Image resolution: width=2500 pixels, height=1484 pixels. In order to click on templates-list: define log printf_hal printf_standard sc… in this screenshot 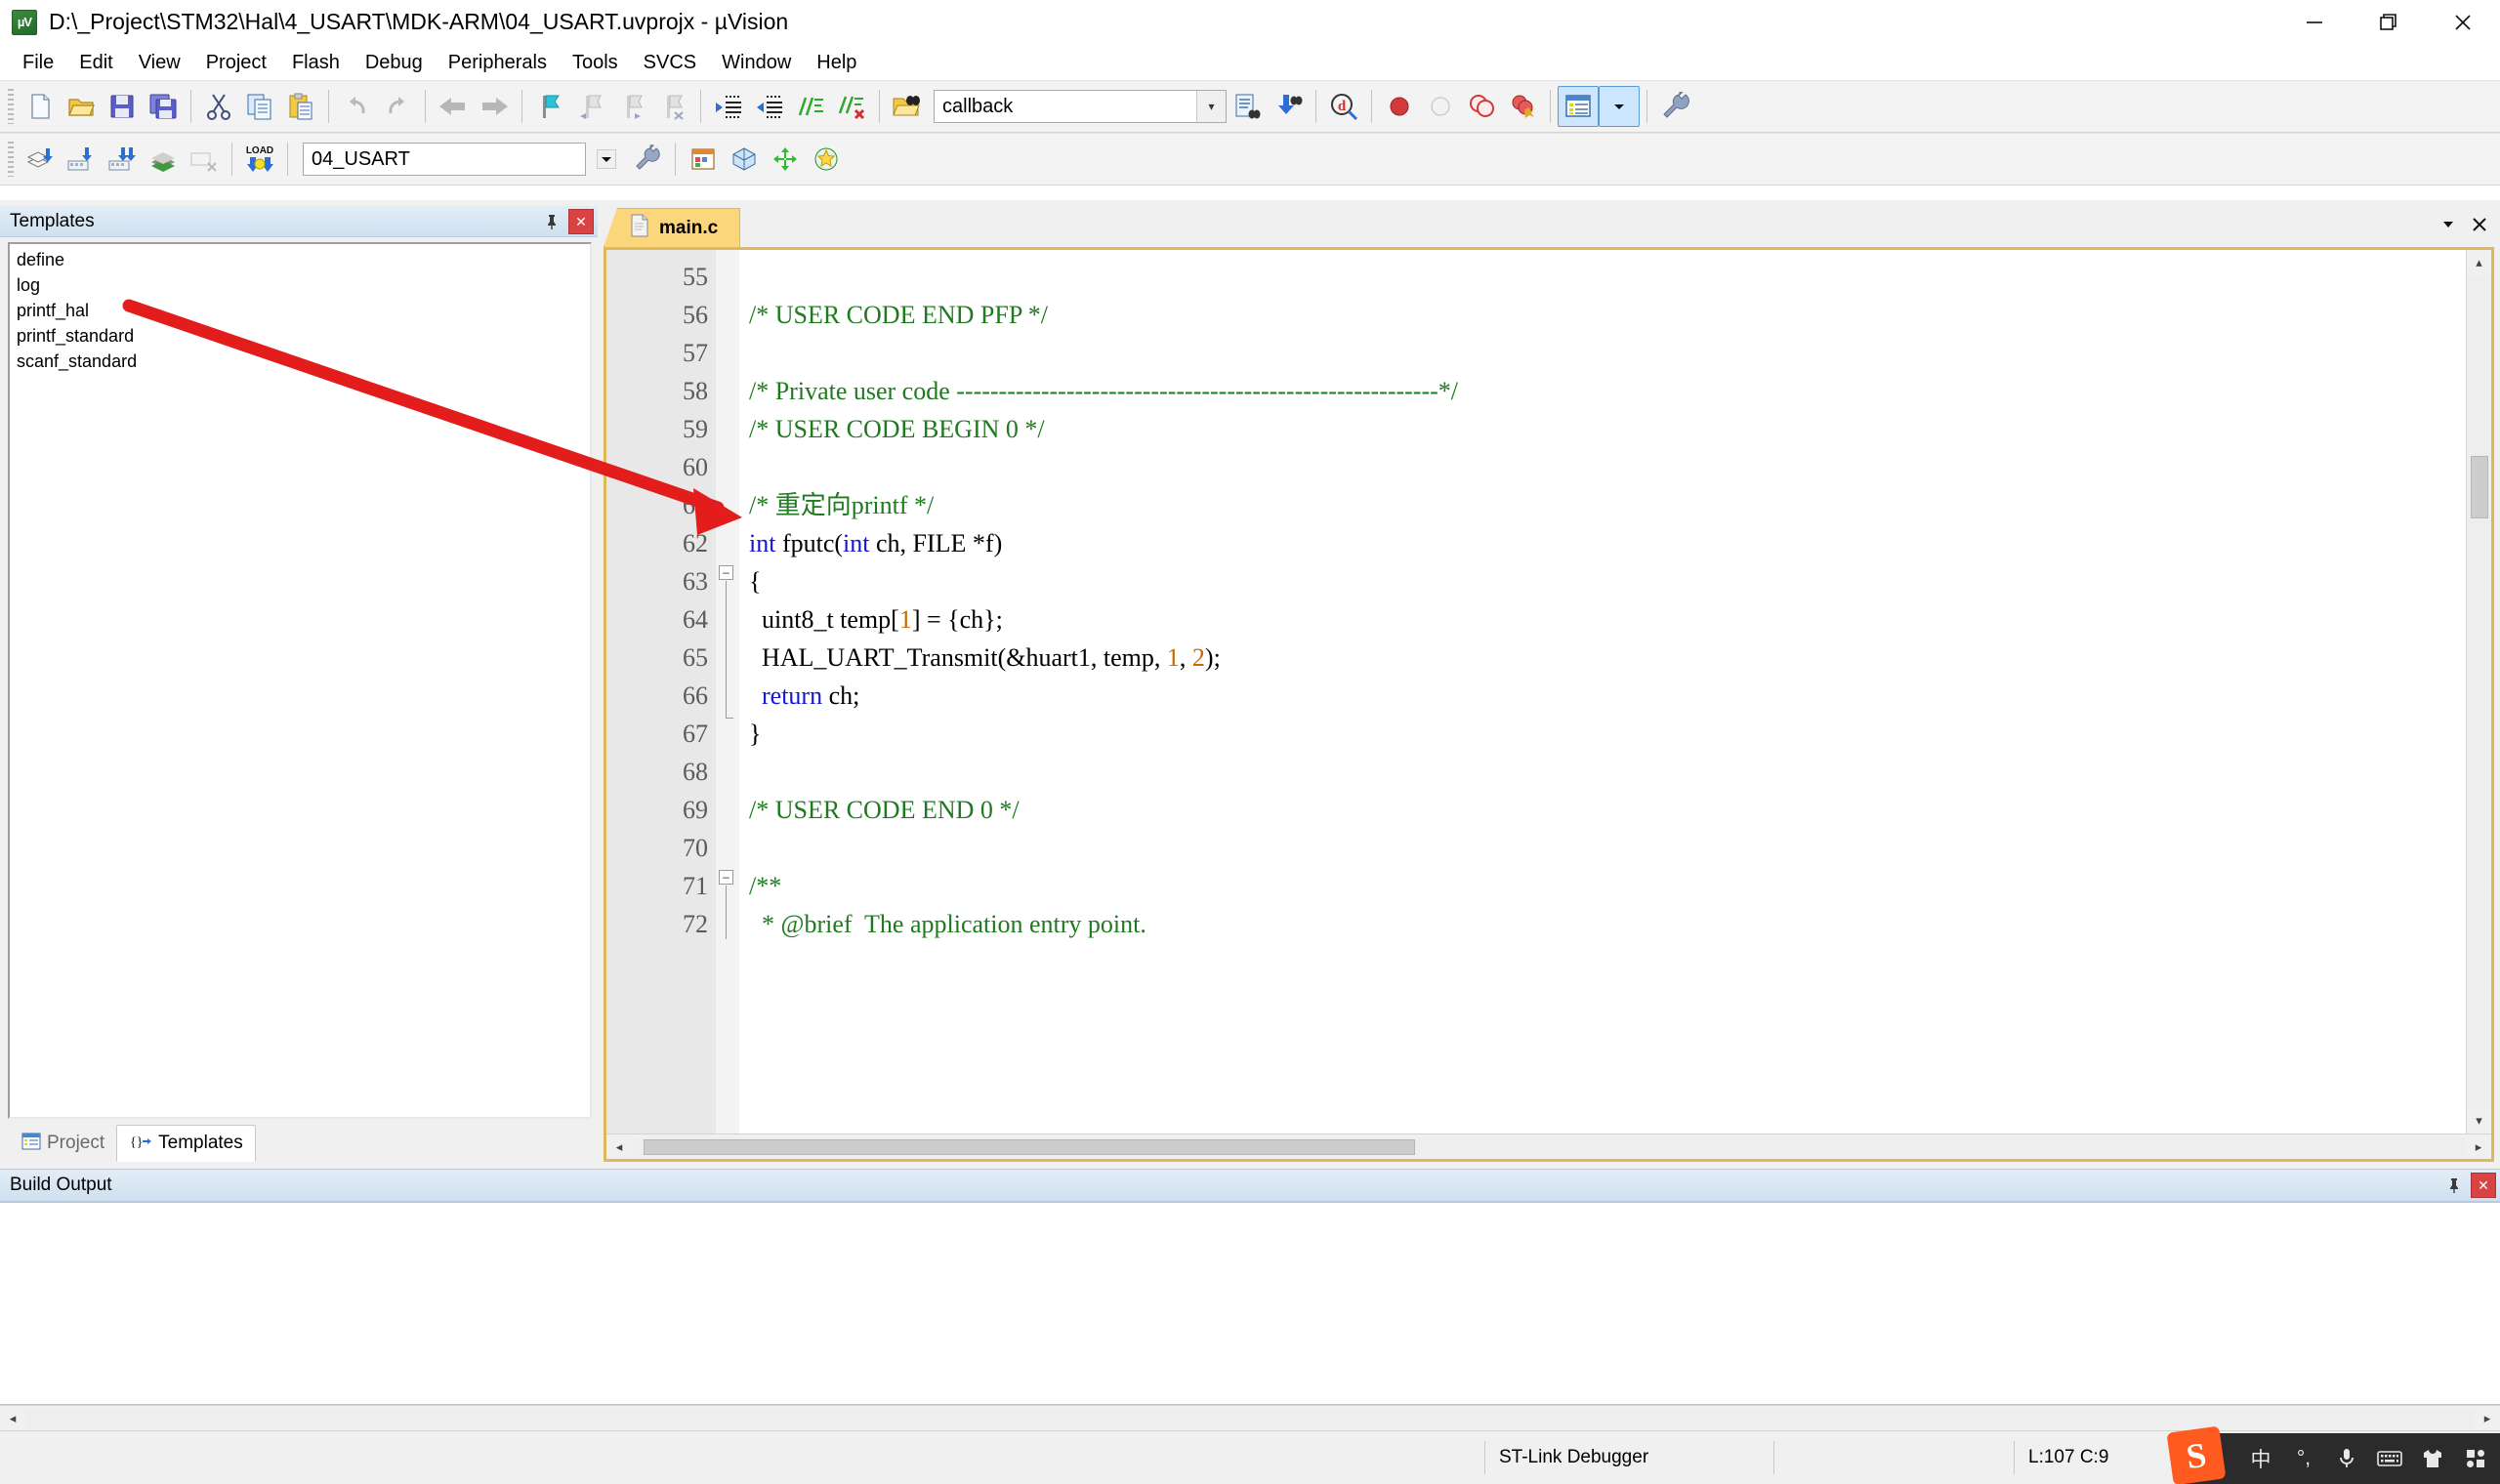, I will do `click(300, 681)`.